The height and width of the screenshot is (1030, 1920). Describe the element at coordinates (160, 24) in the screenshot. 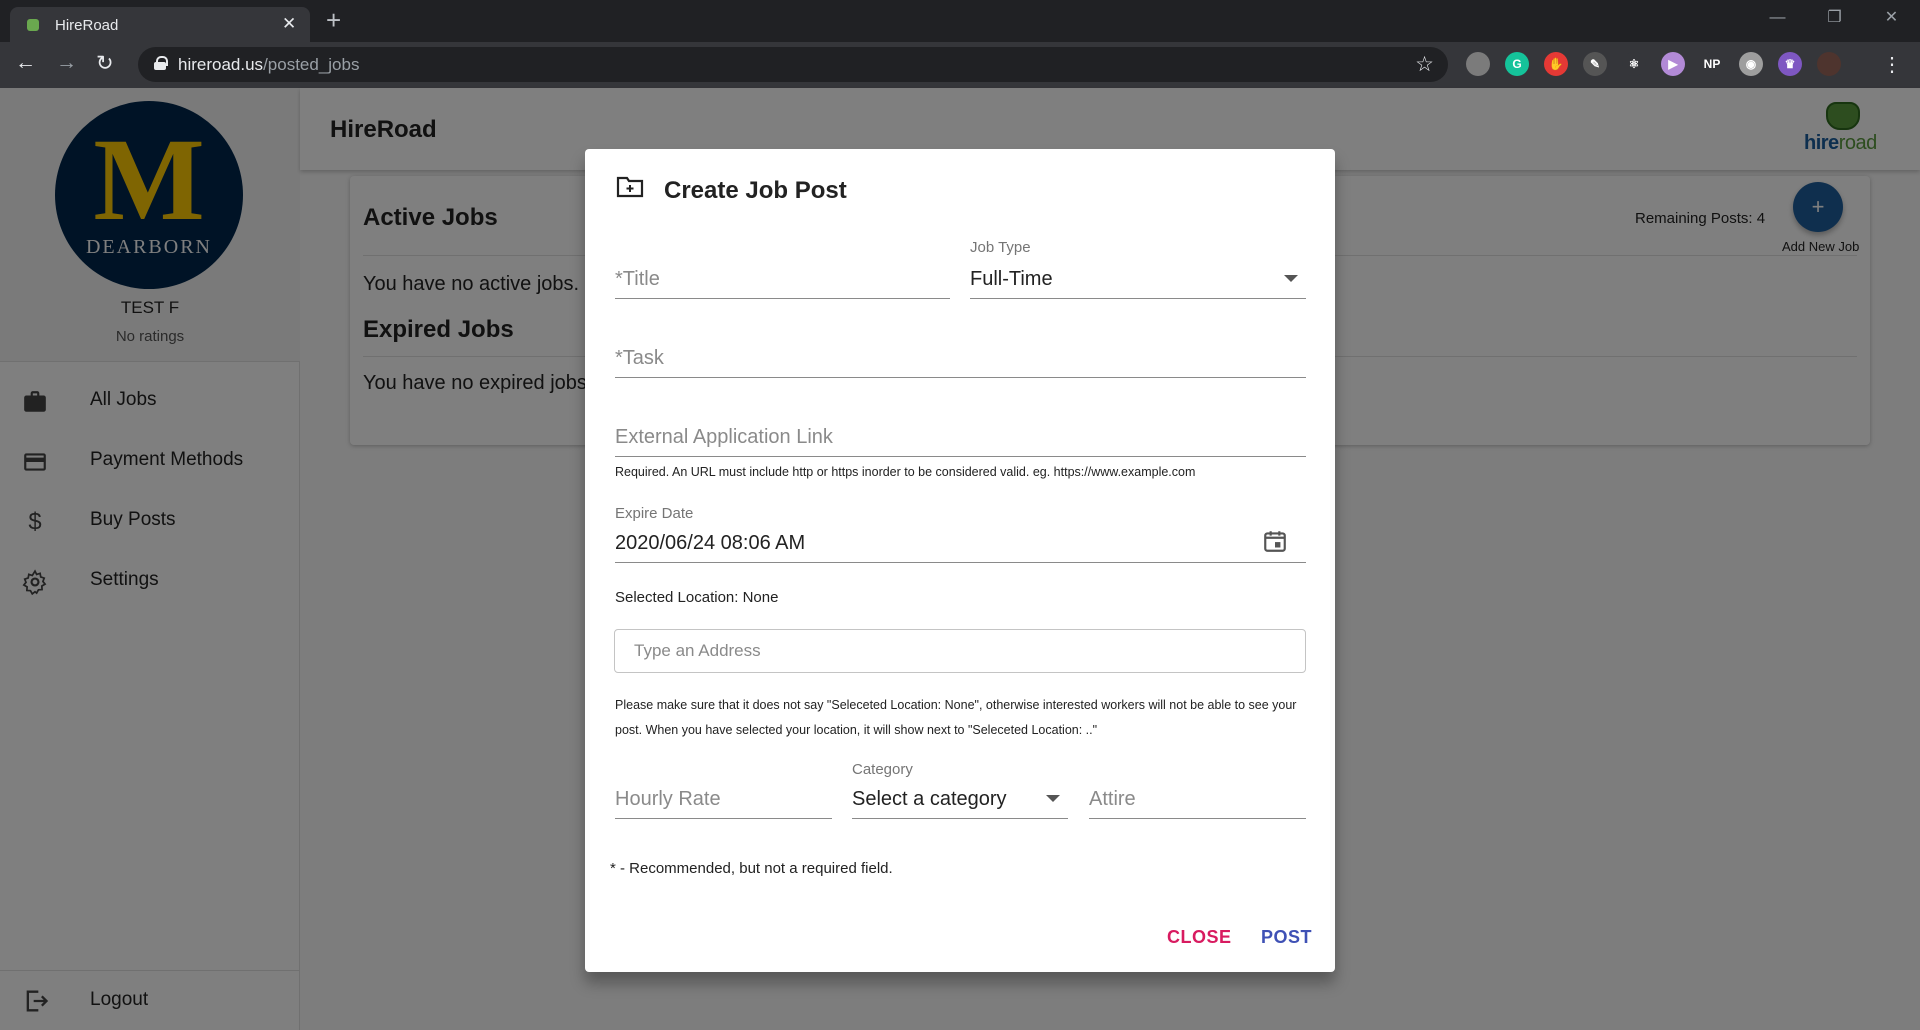

I see `browser-tab: HireRoad ✕` at that location.